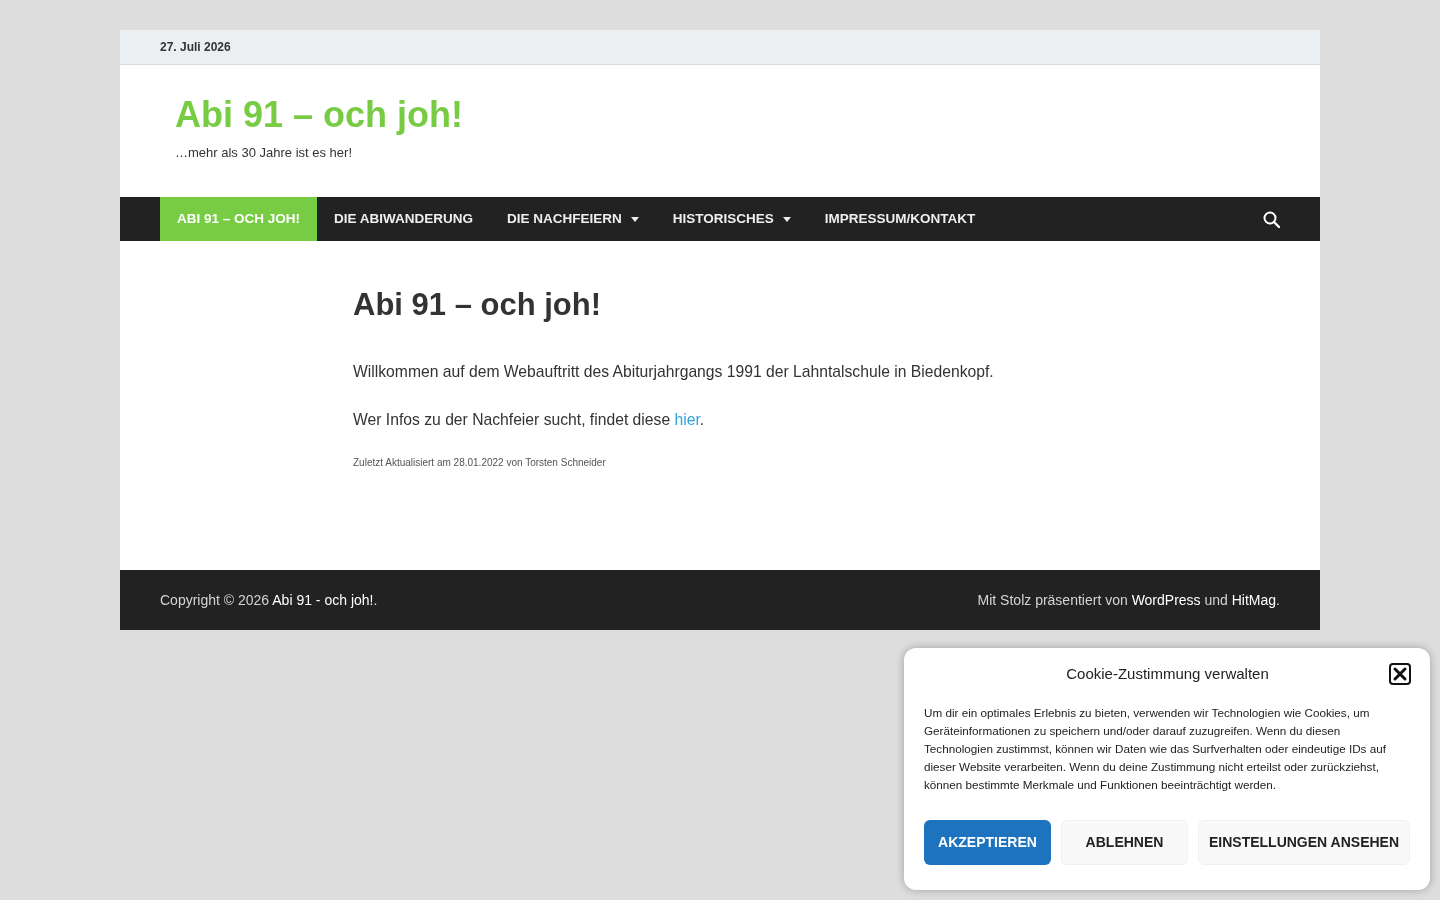 The image size is (1440, 900). What do you see at coordinates (404, 219) in the screenshot?
I see `nav-item: DIE ABIWANDERUNG` at bounding box center [404, 219].